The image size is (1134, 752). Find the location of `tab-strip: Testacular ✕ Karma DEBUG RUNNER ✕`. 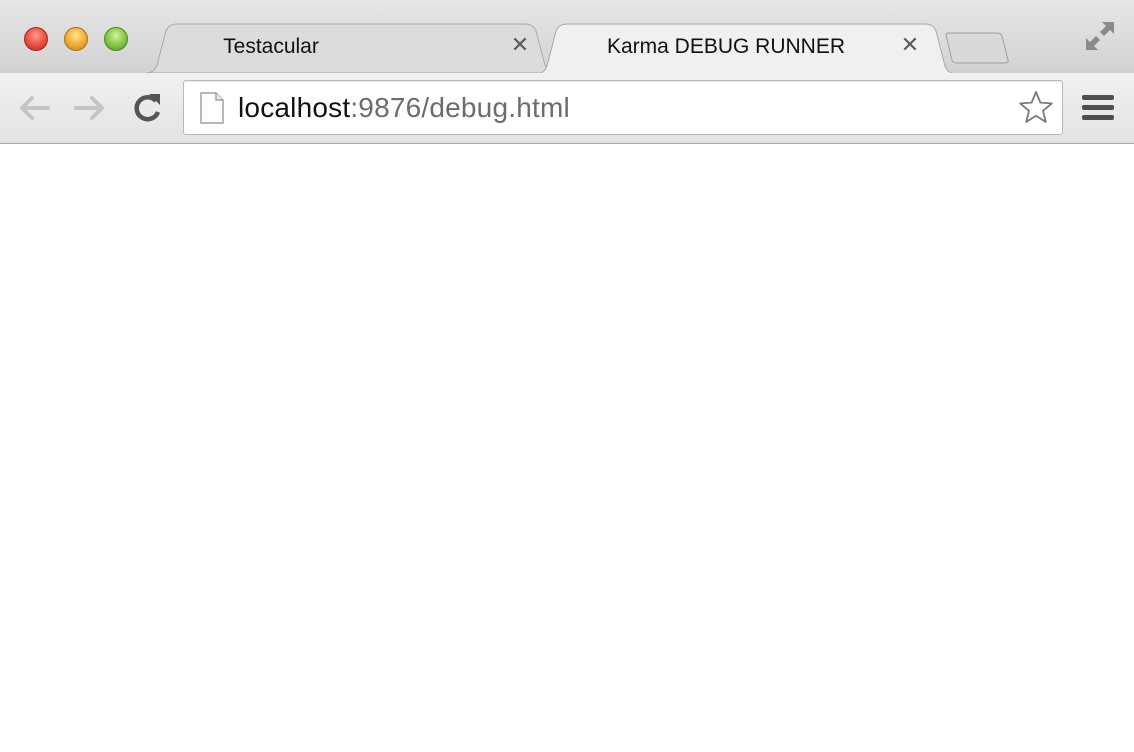

tab-strip: Testacular ✕ Karma DEBUG RUNNER ✕ is located at coordinates (567, 37).